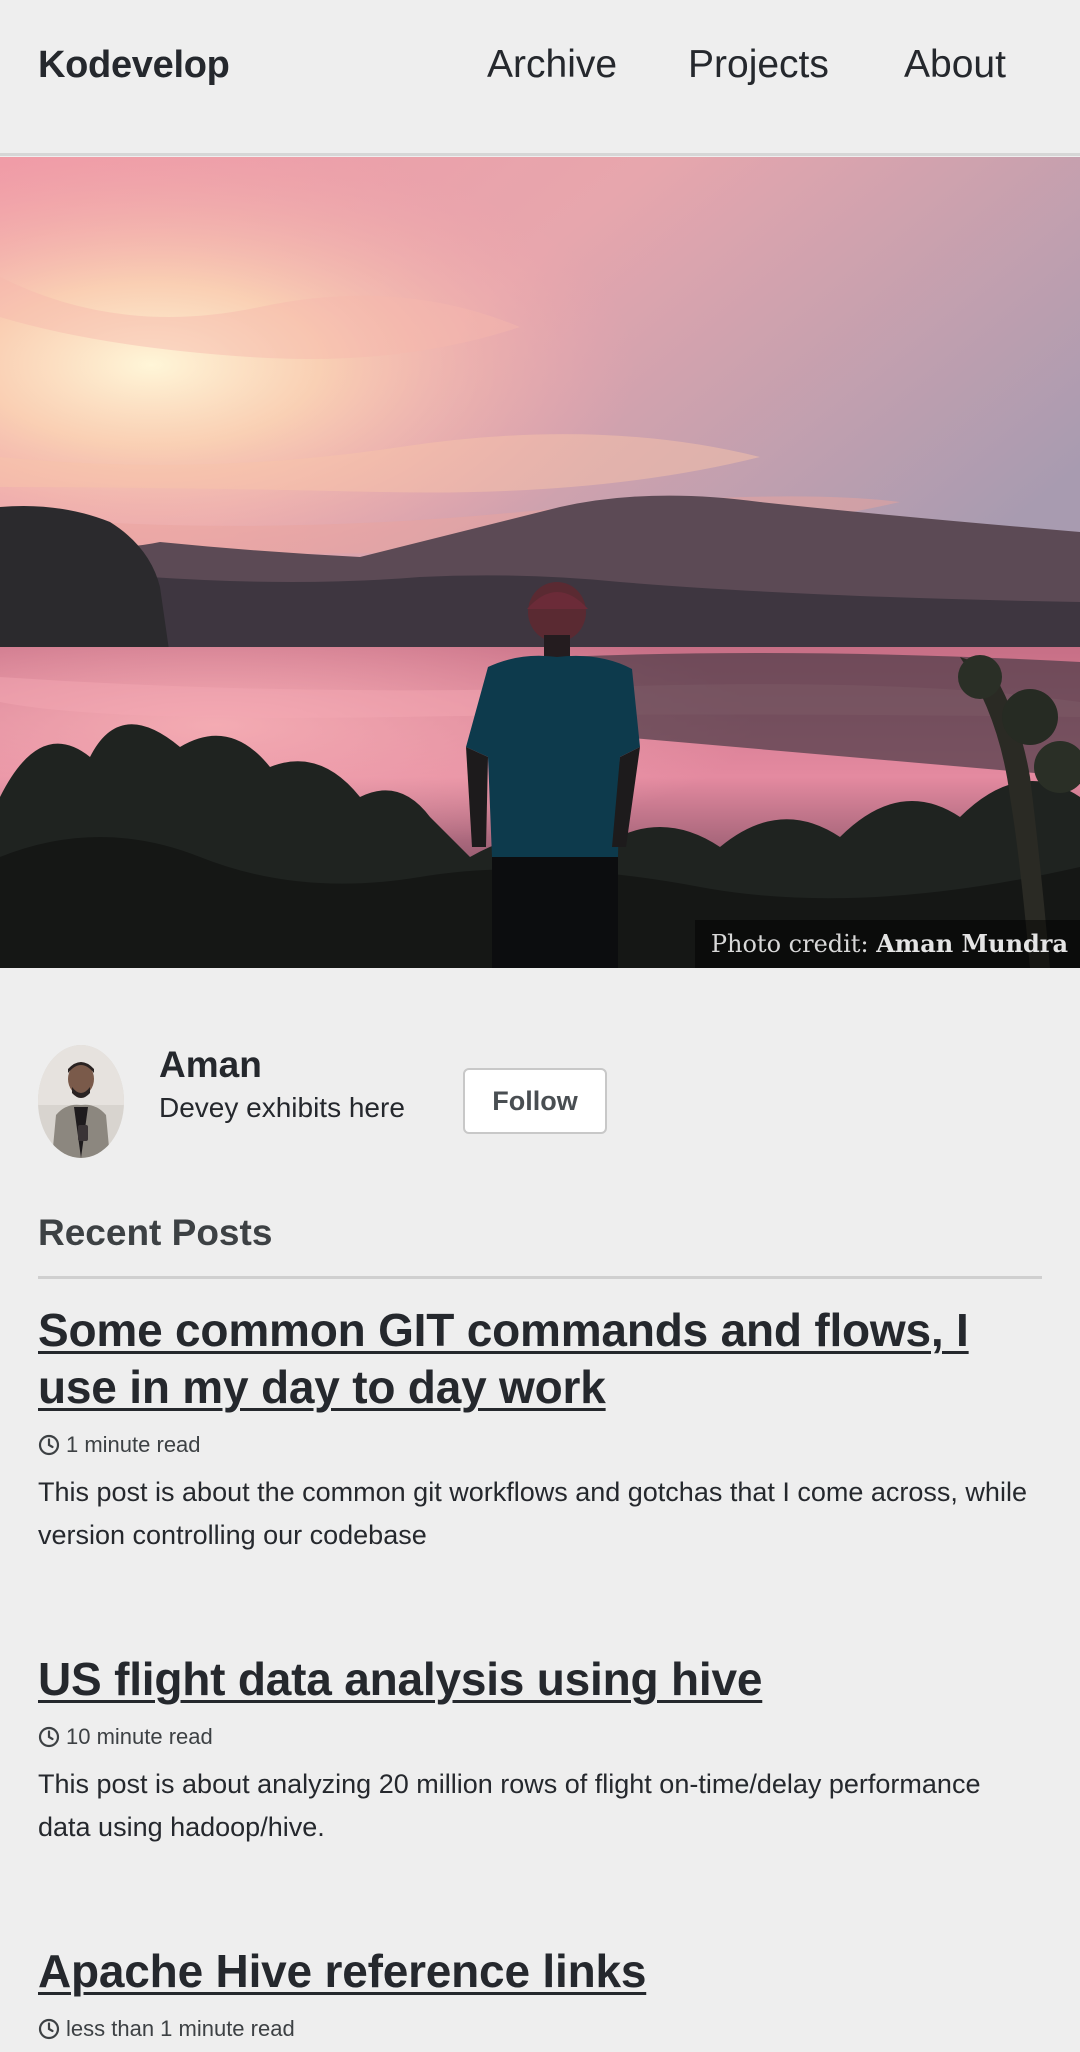 The width and height of the screenshot is (1080, 2052). I want to click on avatar-photo, so click(81, 1101).